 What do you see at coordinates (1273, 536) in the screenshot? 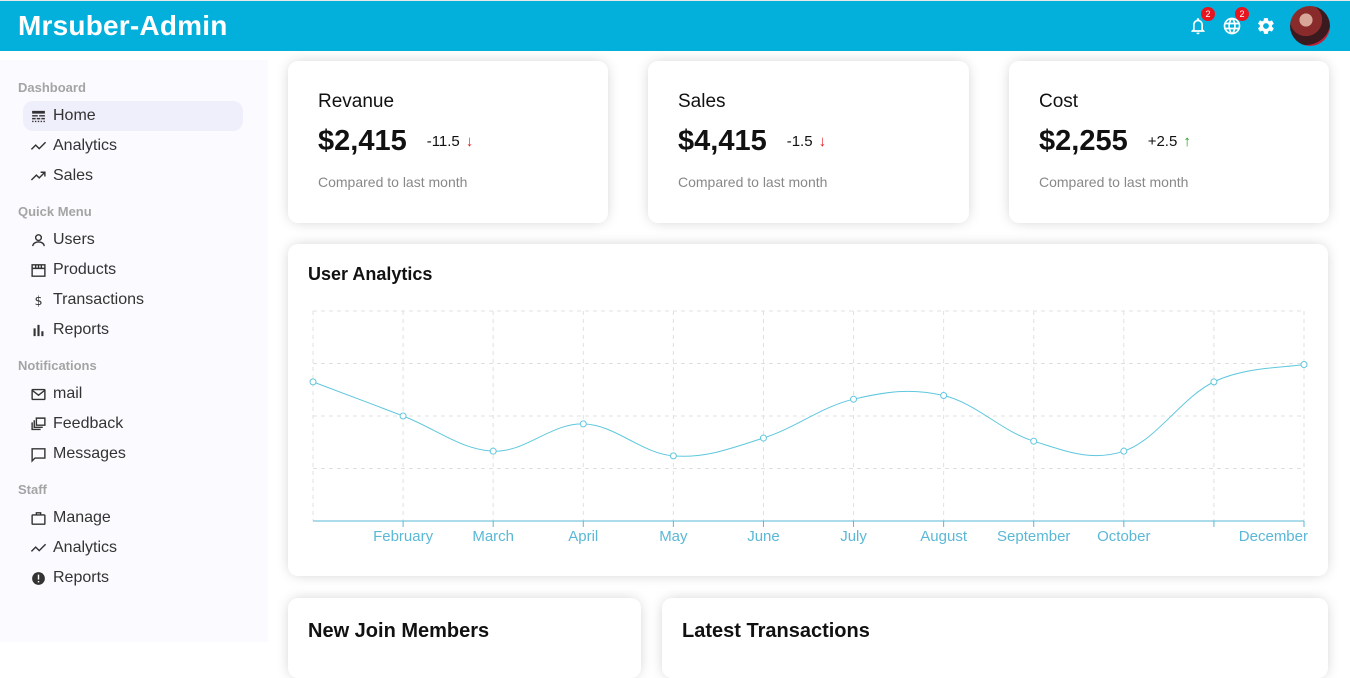
I see `x-axis-tick-label: December` at bounding box center [1273, 536].